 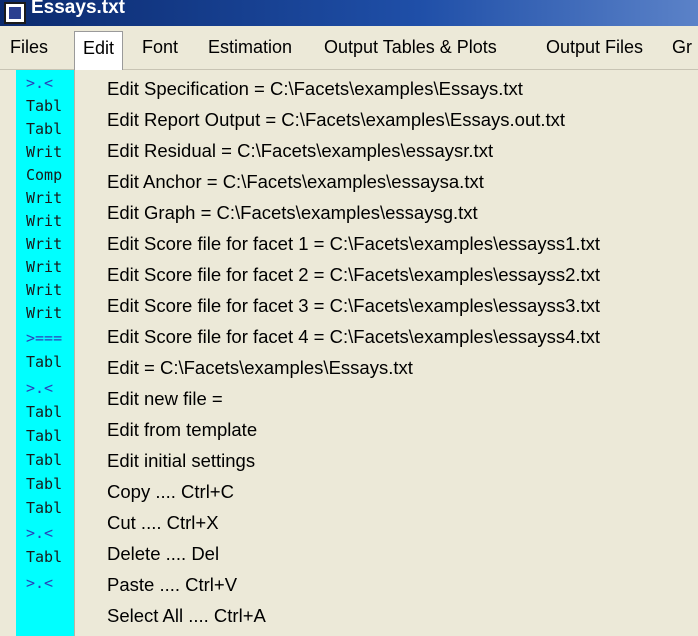 I want to click on menu-item-delete: Delete .... Del, so click(x=163, y=554).